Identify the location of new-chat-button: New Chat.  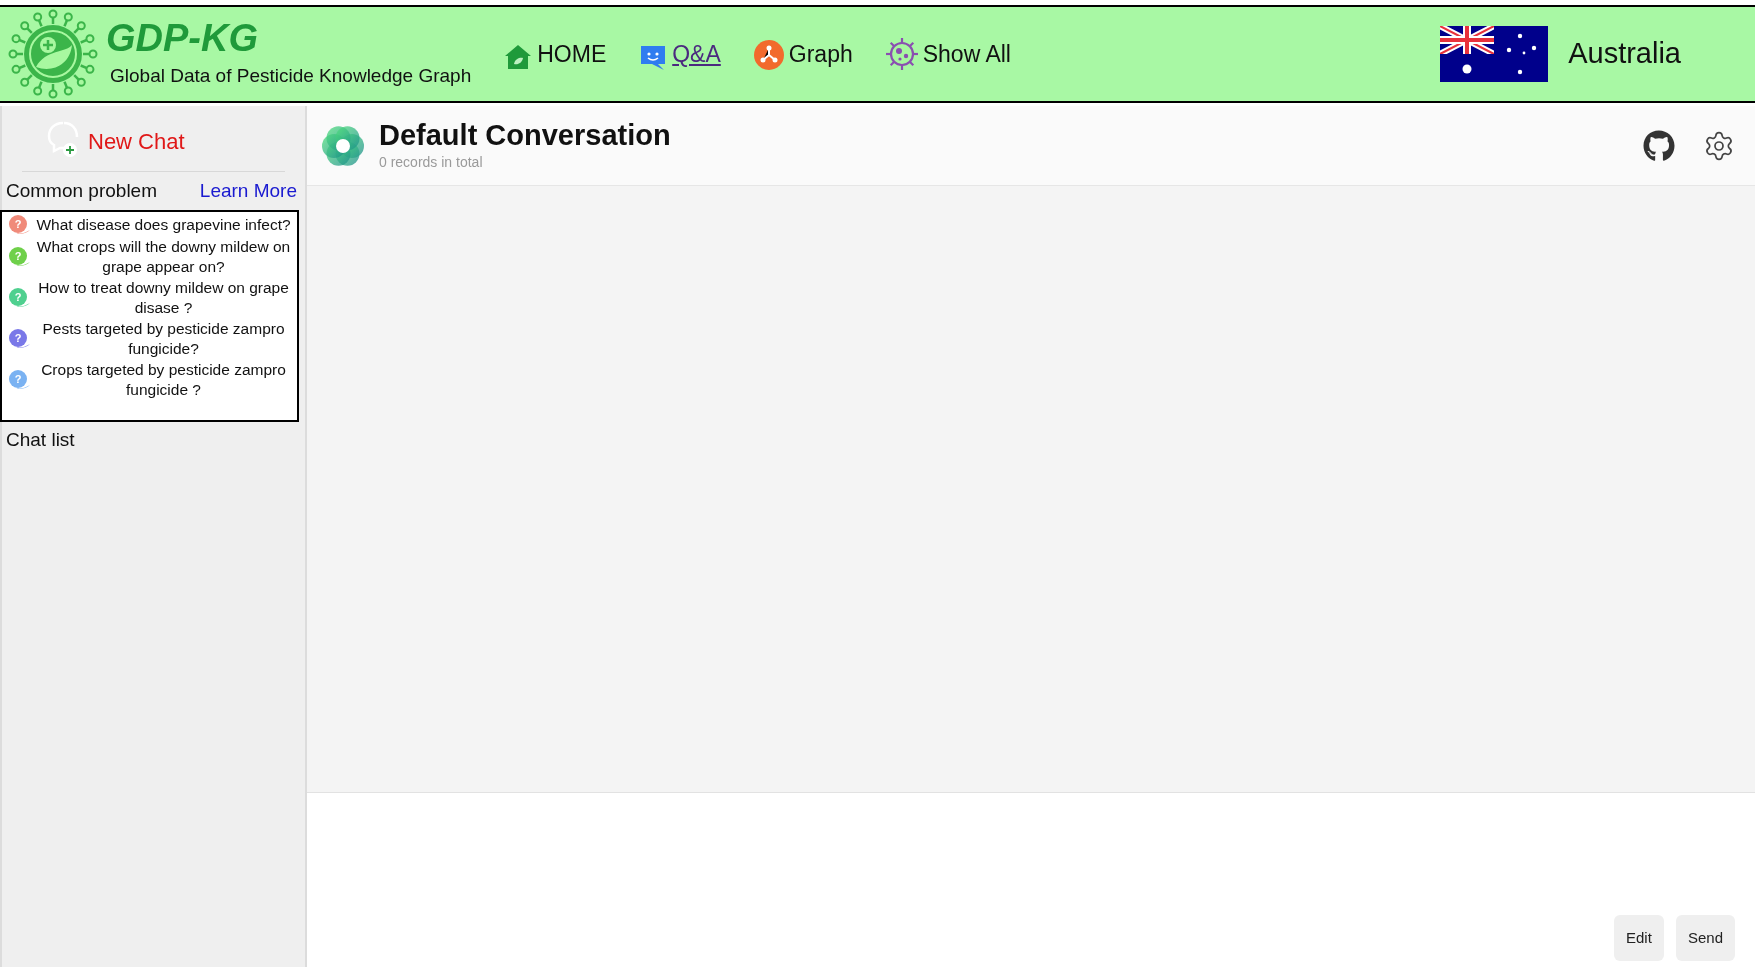
(115, 138).